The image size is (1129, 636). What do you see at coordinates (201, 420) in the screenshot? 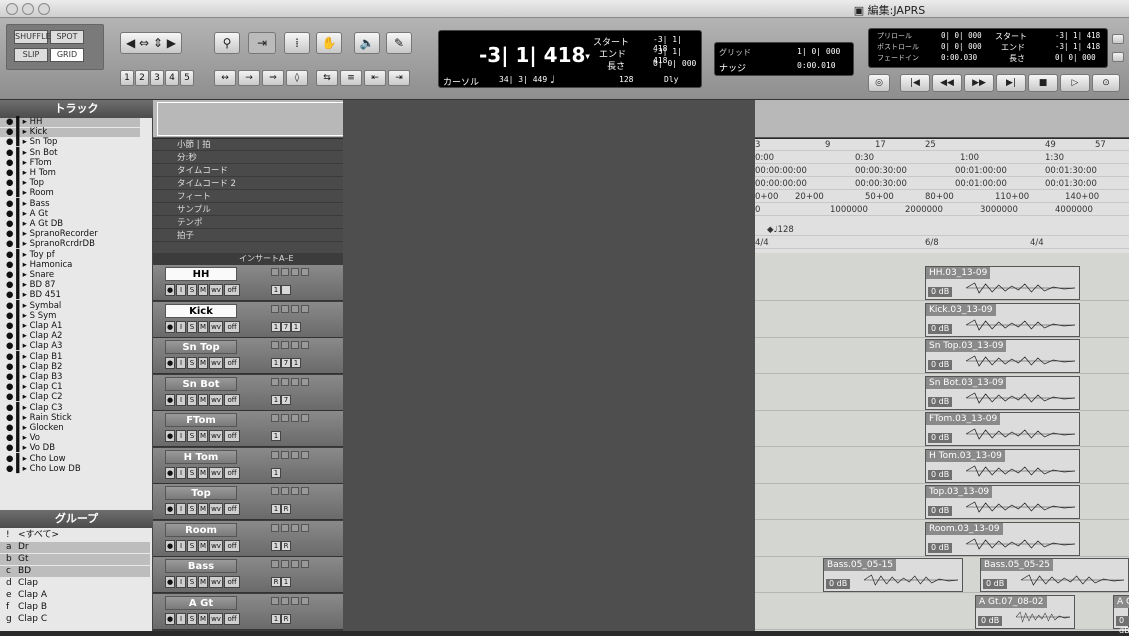
I see `track-name: FTom` at bounding box center [201, 420].